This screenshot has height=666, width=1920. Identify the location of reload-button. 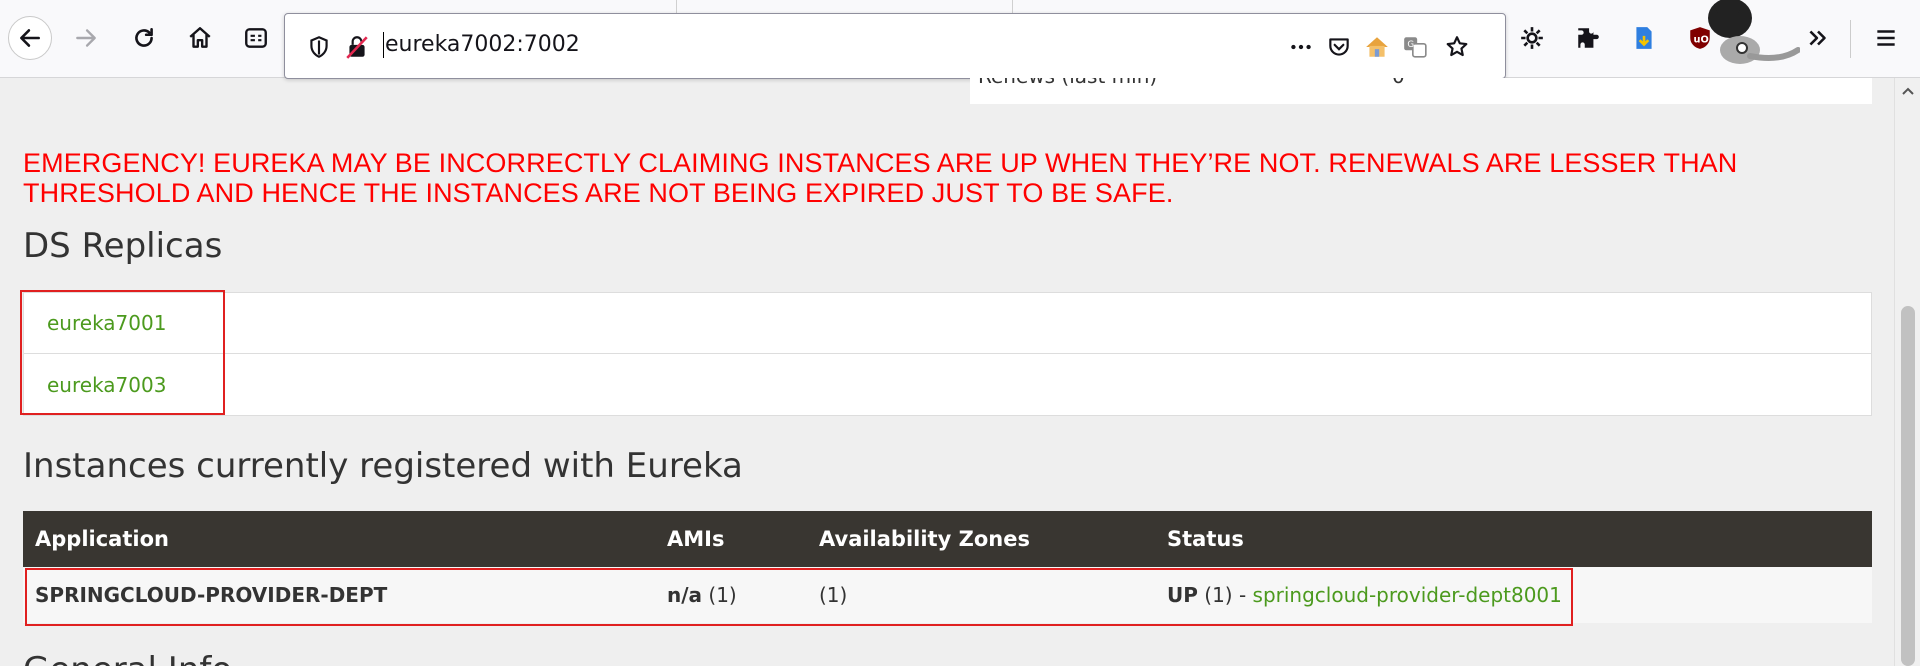
(144, 38).